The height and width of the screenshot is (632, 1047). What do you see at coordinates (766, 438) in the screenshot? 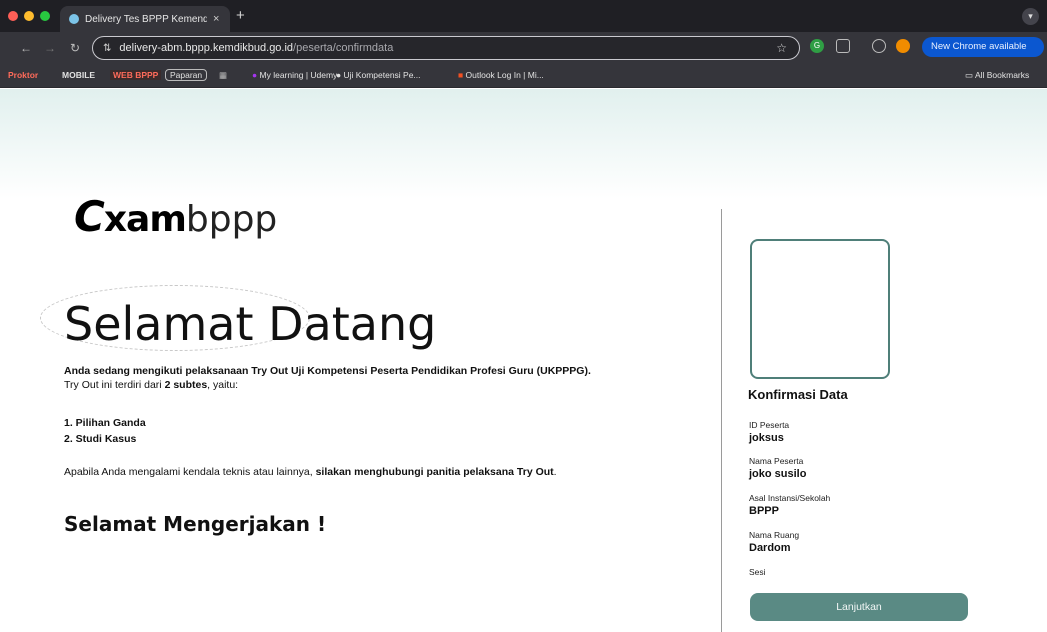
I see `field-value-id: joksus` at bounding box center [766, 438].